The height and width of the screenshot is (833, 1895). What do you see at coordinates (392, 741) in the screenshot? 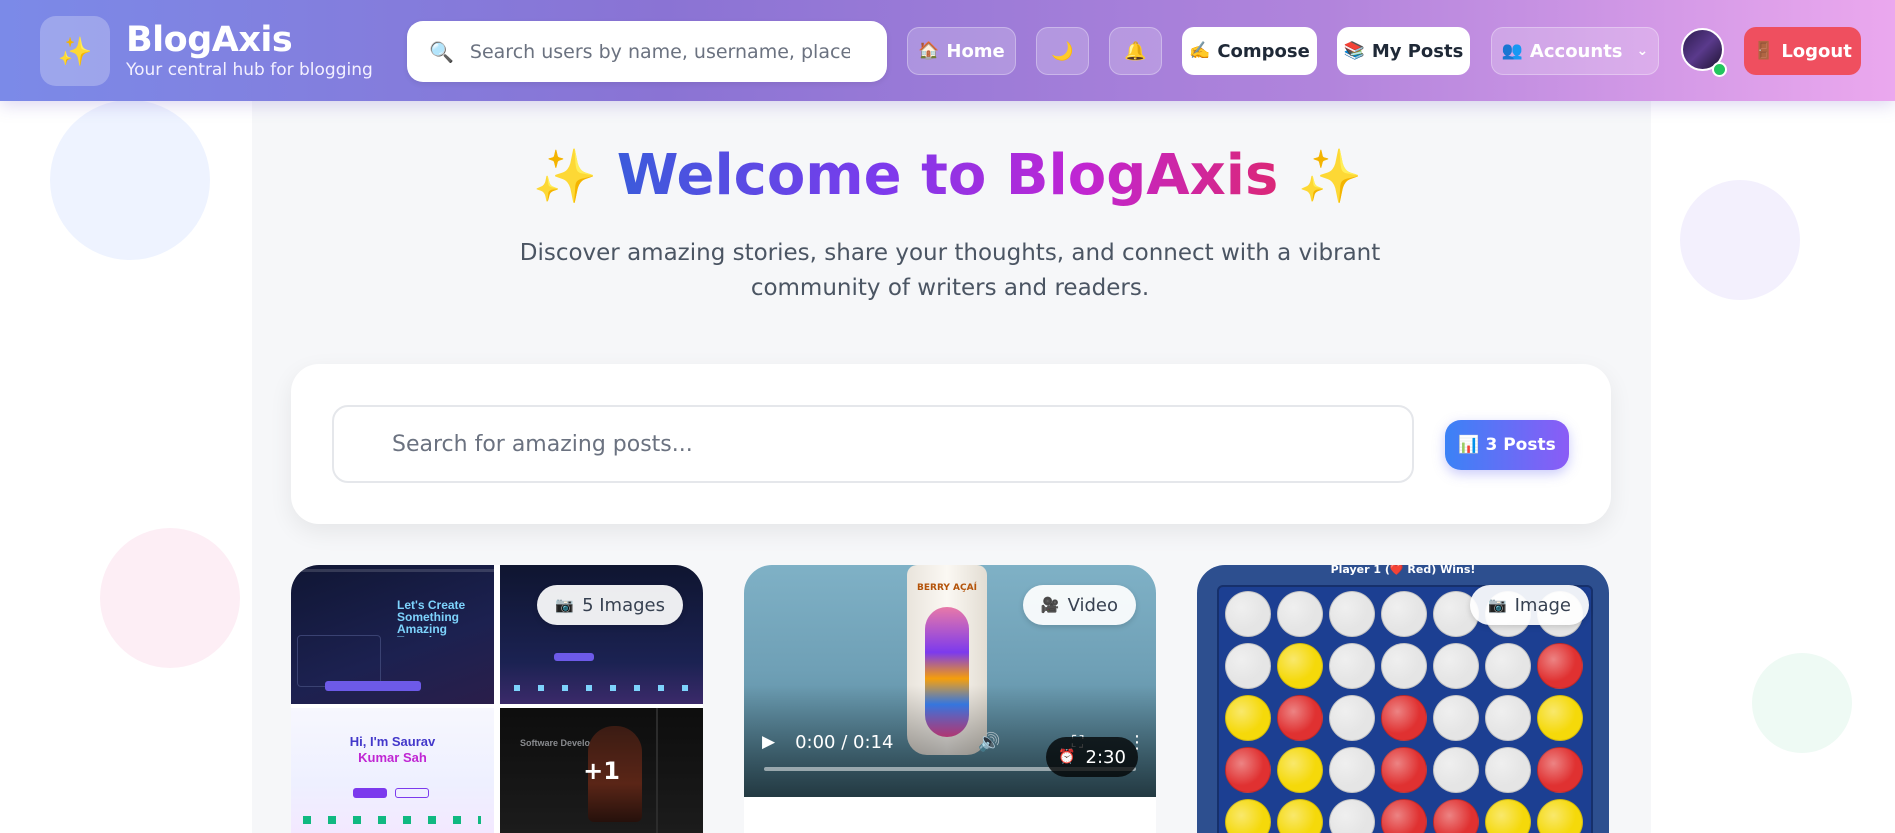
I see `tile-greeting: Hi, I'm Saurav` at bounding box center [392, 741].